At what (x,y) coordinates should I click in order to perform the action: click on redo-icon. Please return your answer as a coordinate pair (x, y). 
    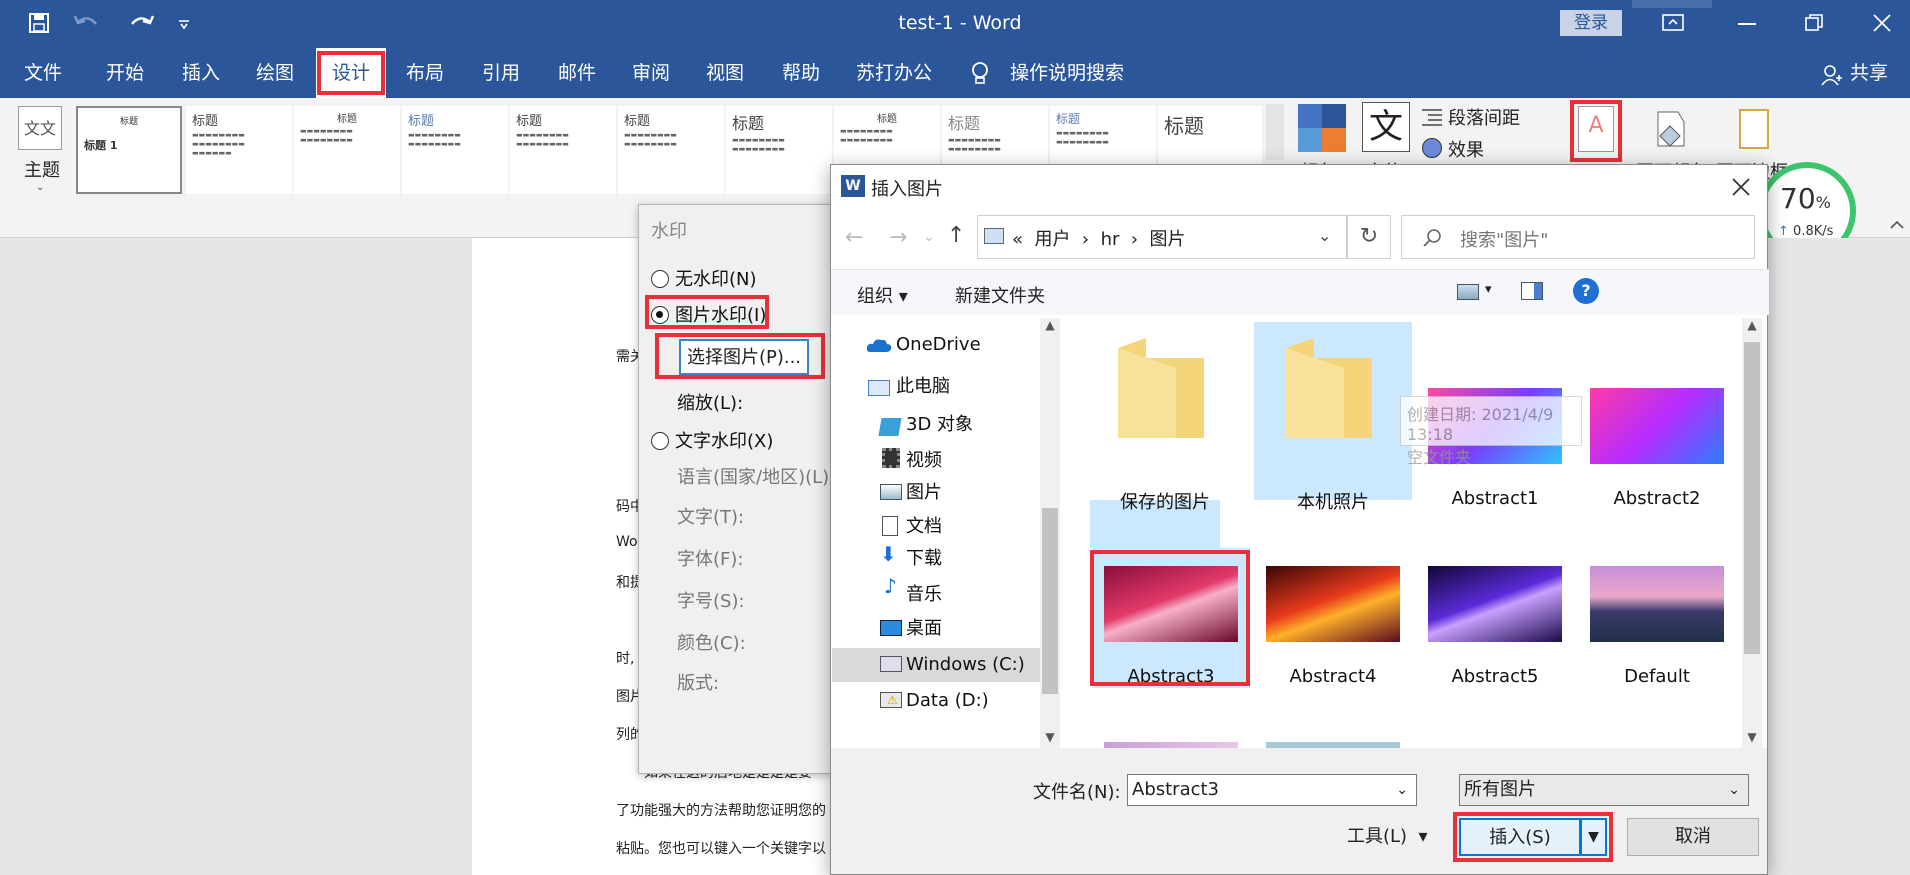
    Looking at the image, I should click on (142, 23).